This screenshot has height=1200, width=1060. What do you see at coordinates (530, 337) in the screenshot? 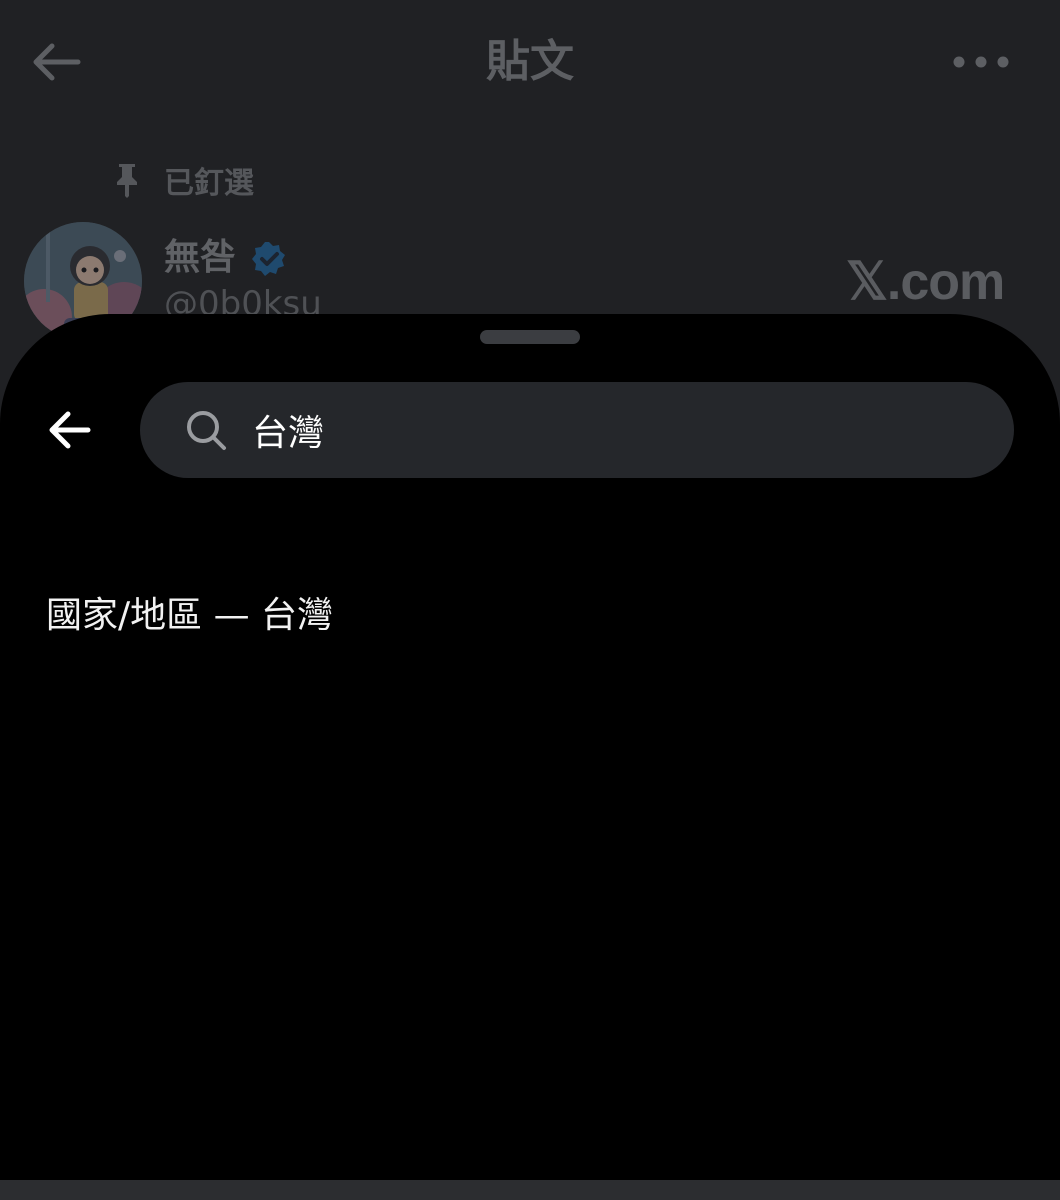
I see `drag-handle` at bounding box center [530, 337].